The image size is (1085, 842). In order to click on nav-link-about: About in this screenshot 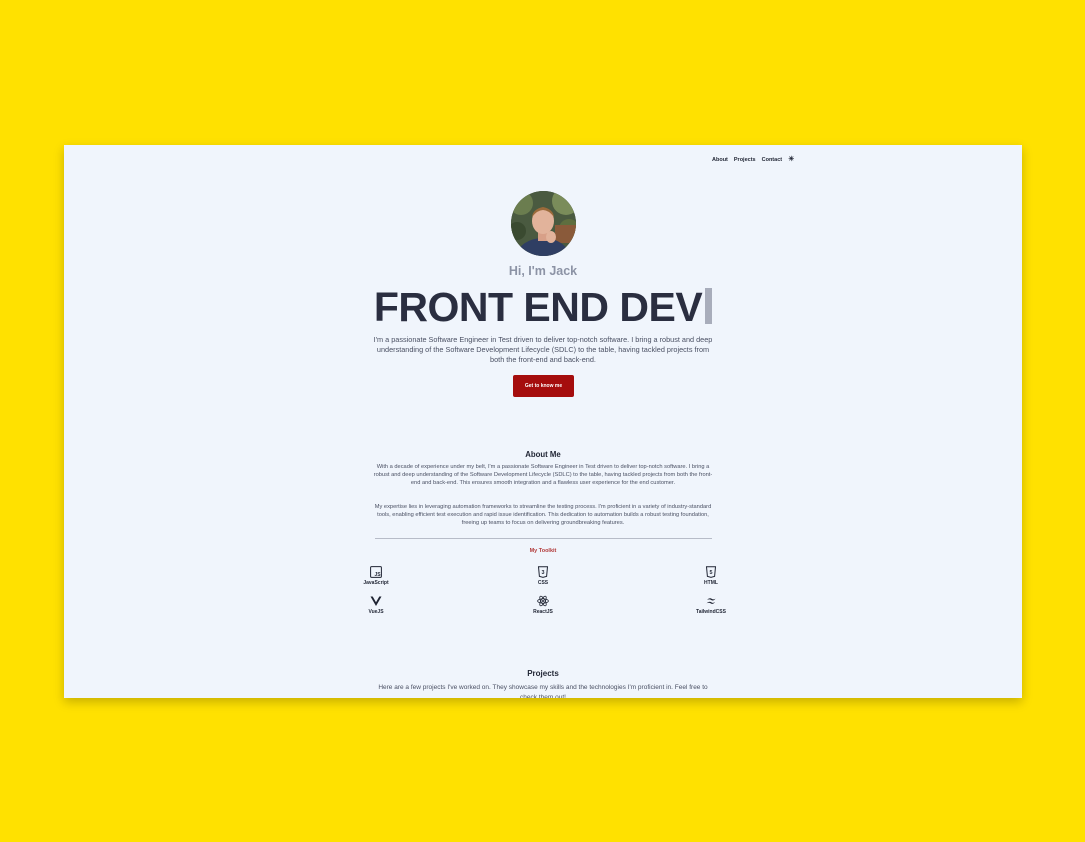, I will do `click(720, 160)`.